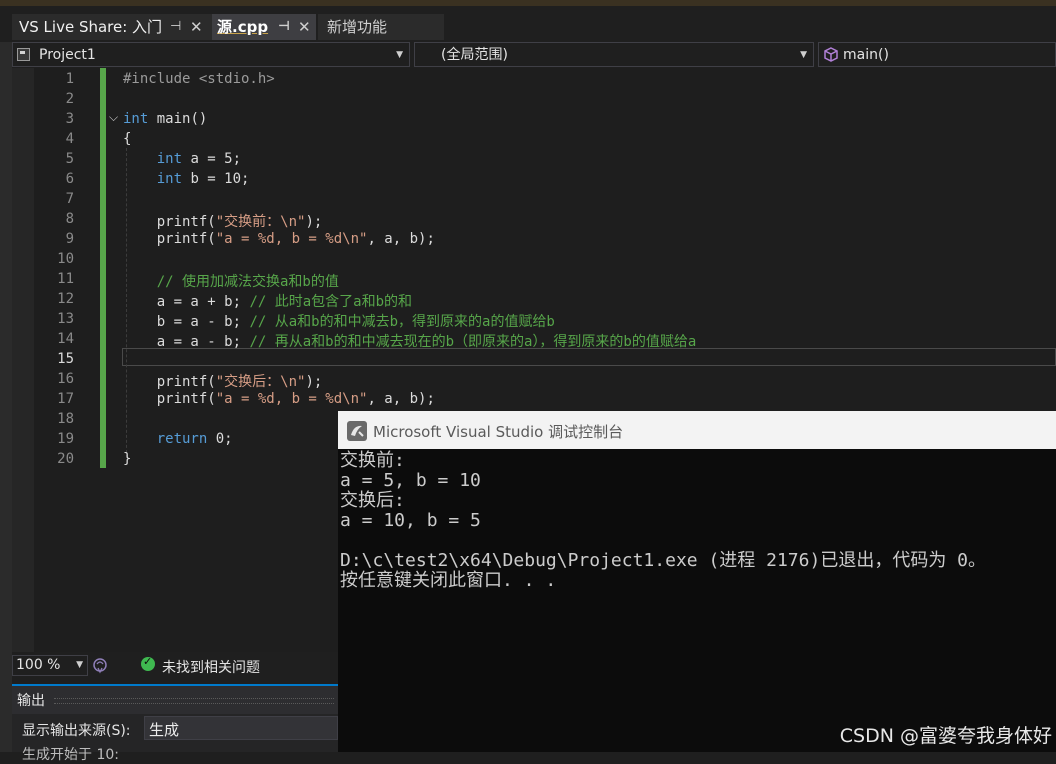 This screenshot has width=1056, height=764. I want to click on tab-whats-new: 新增功能, so click(381, 27).